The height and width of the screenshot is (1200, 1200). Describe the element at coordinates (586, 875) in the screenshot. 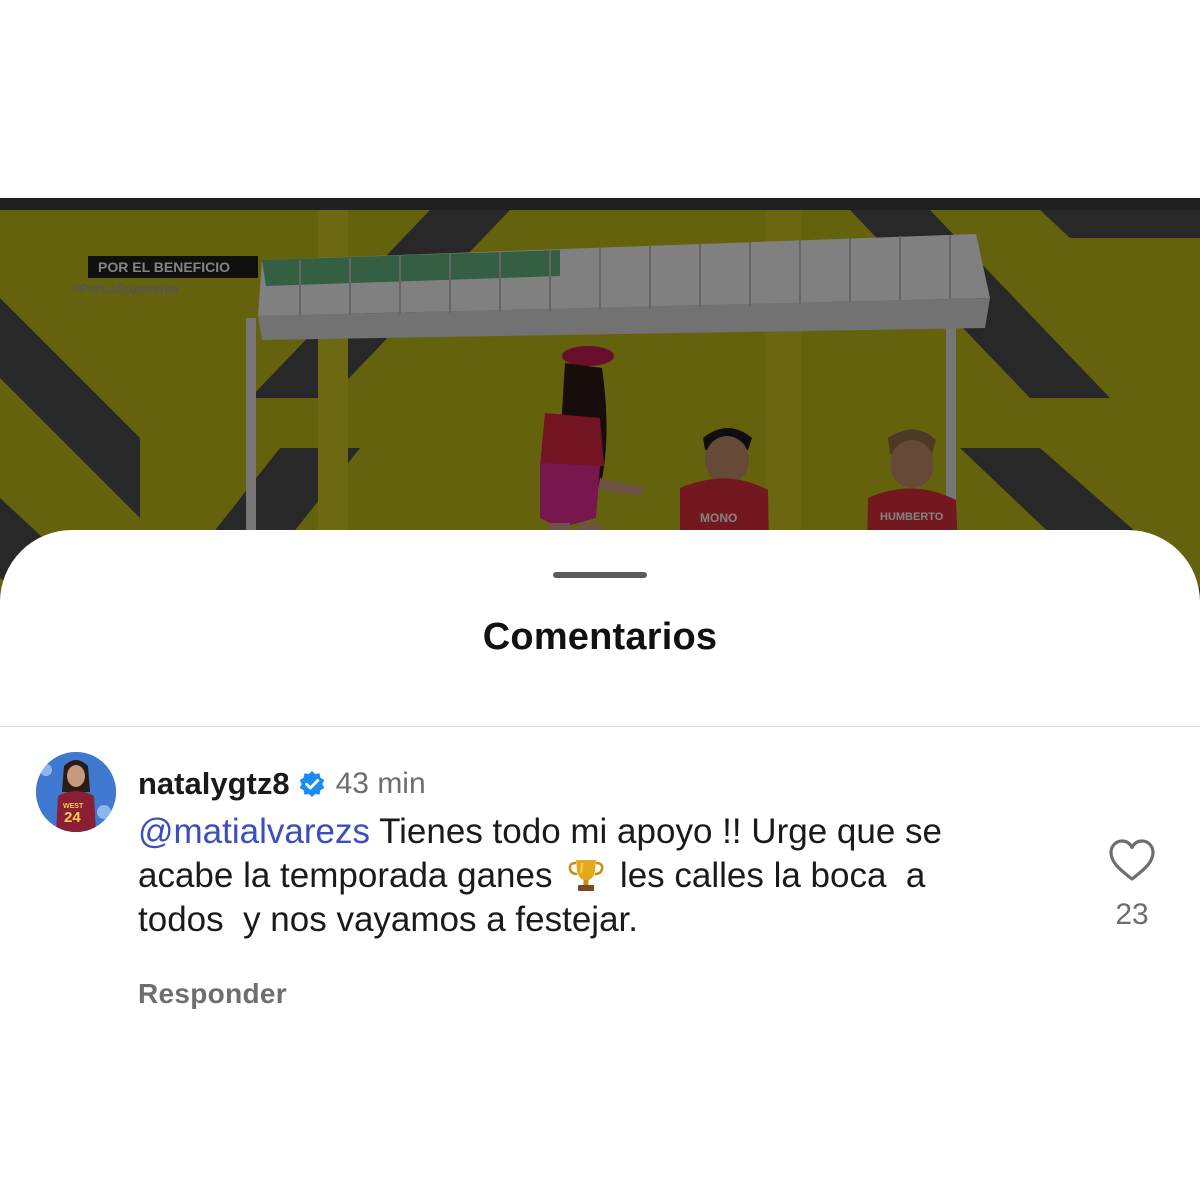

I see `trophy-icon` at that location.